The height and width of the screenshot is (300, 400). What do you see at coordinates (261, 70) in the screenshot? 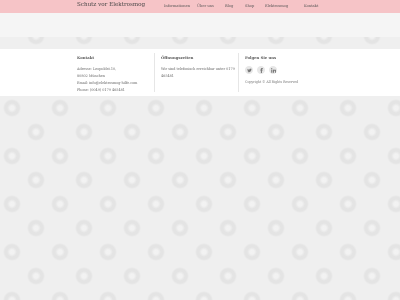
I see `facebook-icon` at bounding box center [261, 70].